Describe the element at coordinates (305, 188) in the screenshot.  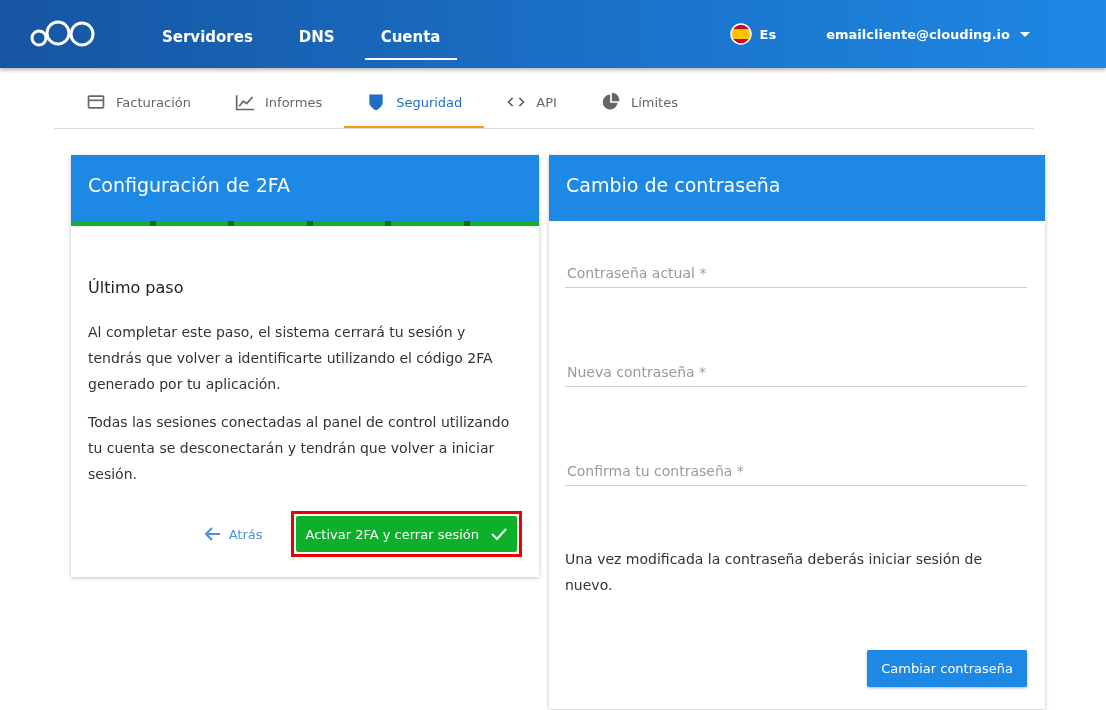
I see `card-title: Configuración de 2FA` at that location.